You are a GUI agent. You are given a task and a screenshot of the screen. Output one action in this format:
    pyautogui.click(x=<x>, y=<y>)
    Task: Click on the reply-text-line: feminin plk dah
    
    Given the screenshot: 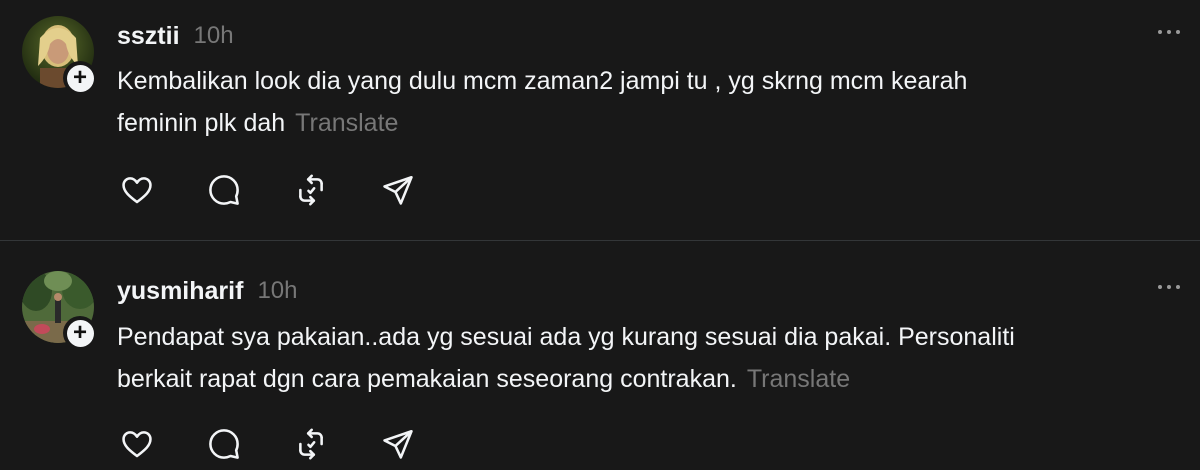 What is the action you would take?
    pyautogui.click(x=201, y=123)
    